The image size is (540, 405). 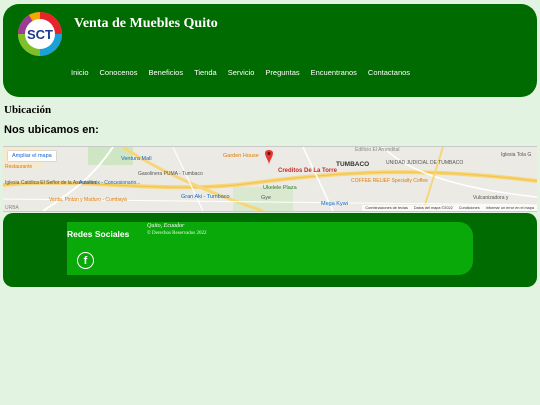 I want to click on place-label: Gasolinera PUMA - Tumbaco, so click(x=170, y=174).